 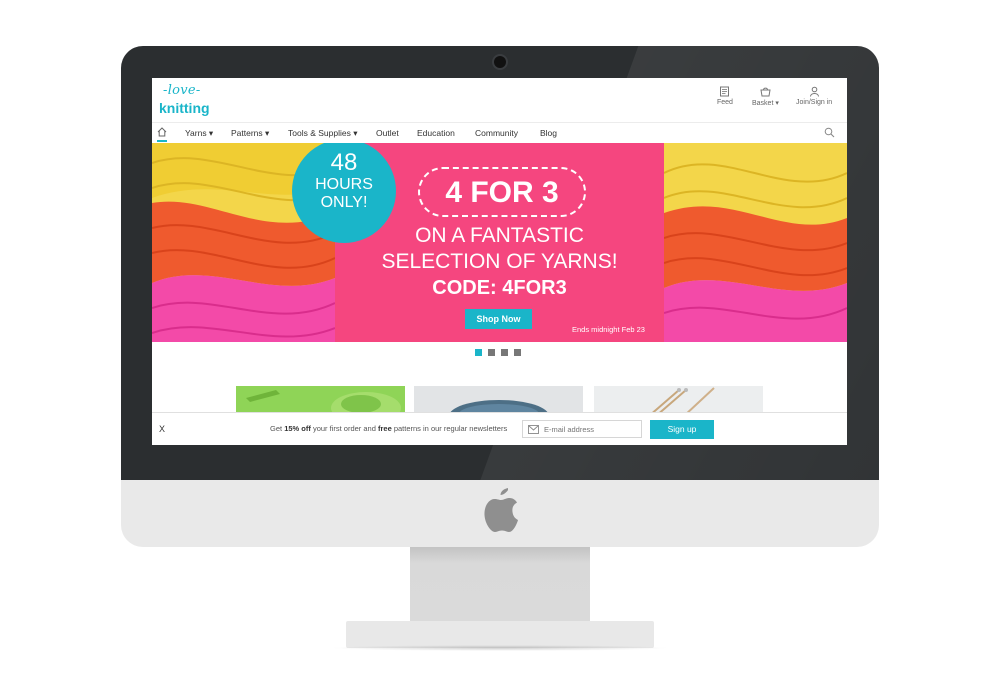 What do you see at coordinates (755, 242) in the screenshot?
I see `yarn-image-right` at bounding box center [755, 242].